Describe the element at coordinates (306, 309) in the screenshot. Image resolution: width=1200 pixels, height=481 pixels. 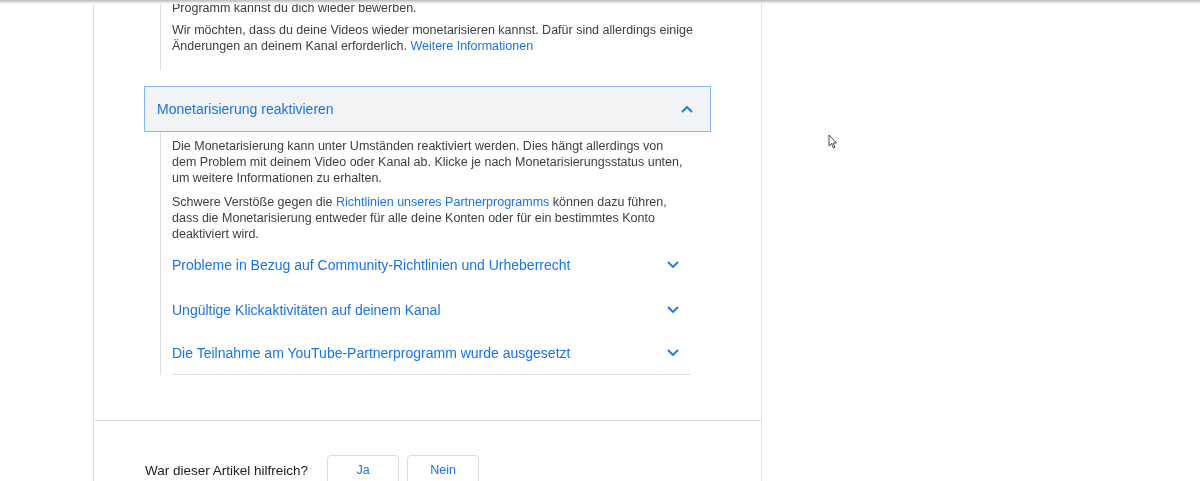
I see `accordion-item-title: Ungültige Klickaktivitäten auf deinem Kanal` at that location.